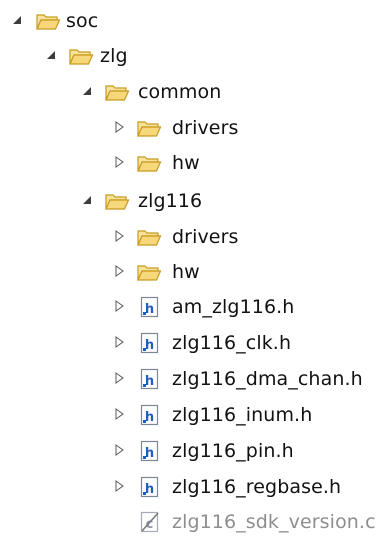  Describe the element at coordinates (233, 307) in the screenshot. I see `tree-item-label: am_zlg116.h` at that location.